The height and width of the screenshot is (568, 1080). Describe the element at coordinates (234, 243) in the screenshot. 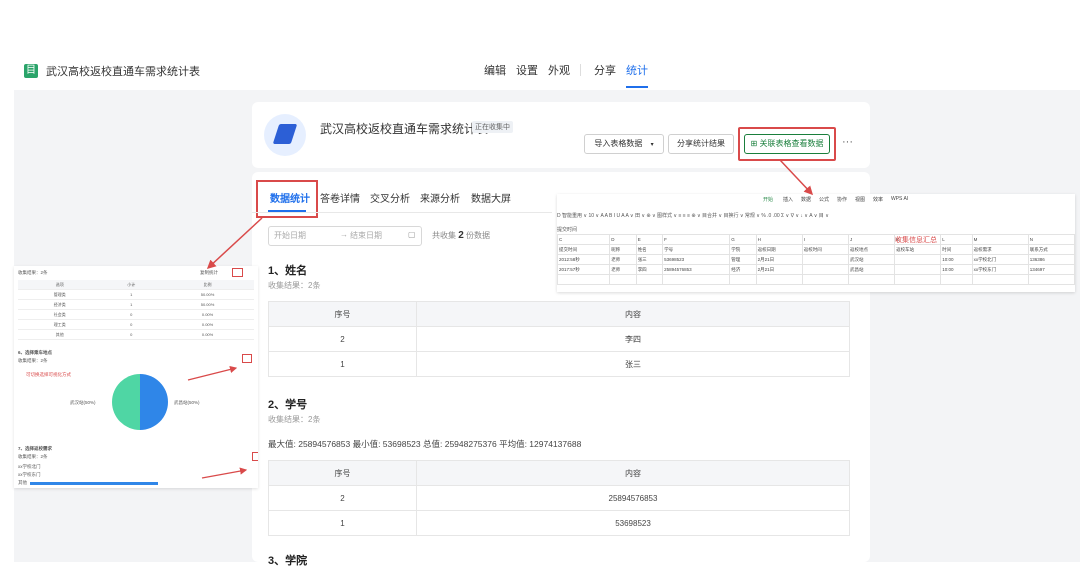

I see `arrow-to-preview` at that location.